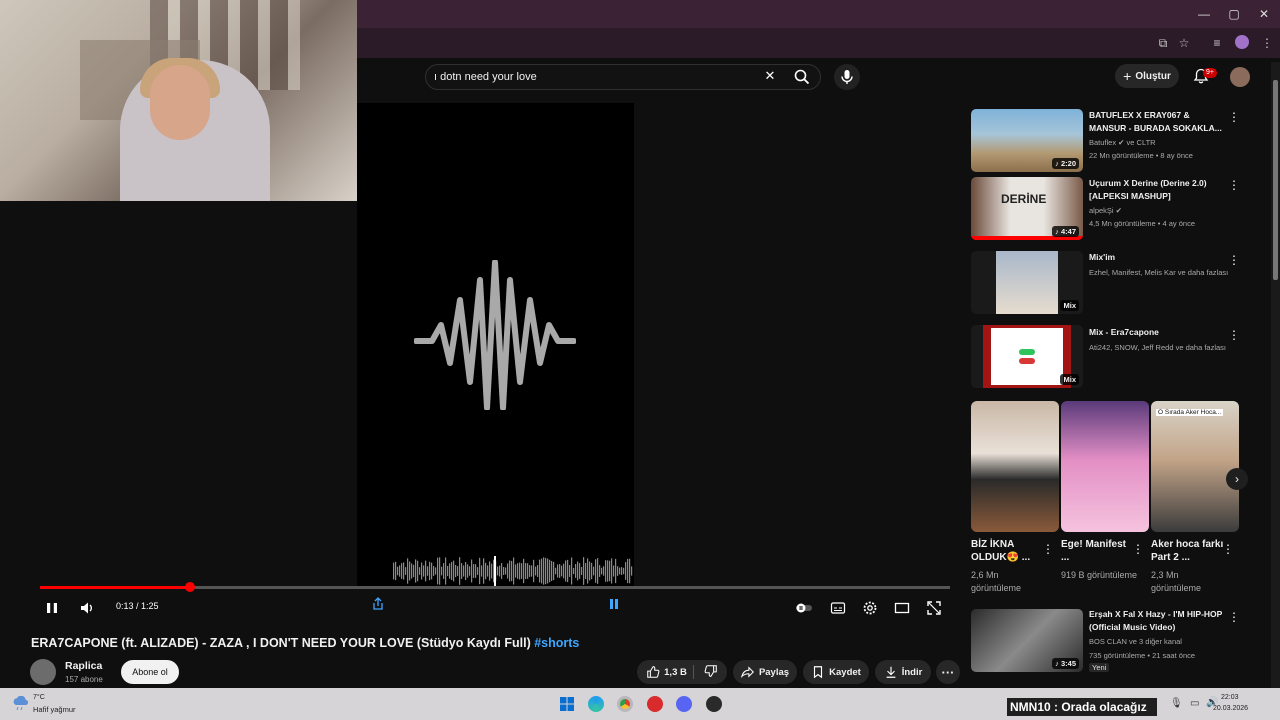 The width and height of the screenshot is (1280, 720). I want to click on rec-title: Mix - Era7capone, so click(1157, 332).